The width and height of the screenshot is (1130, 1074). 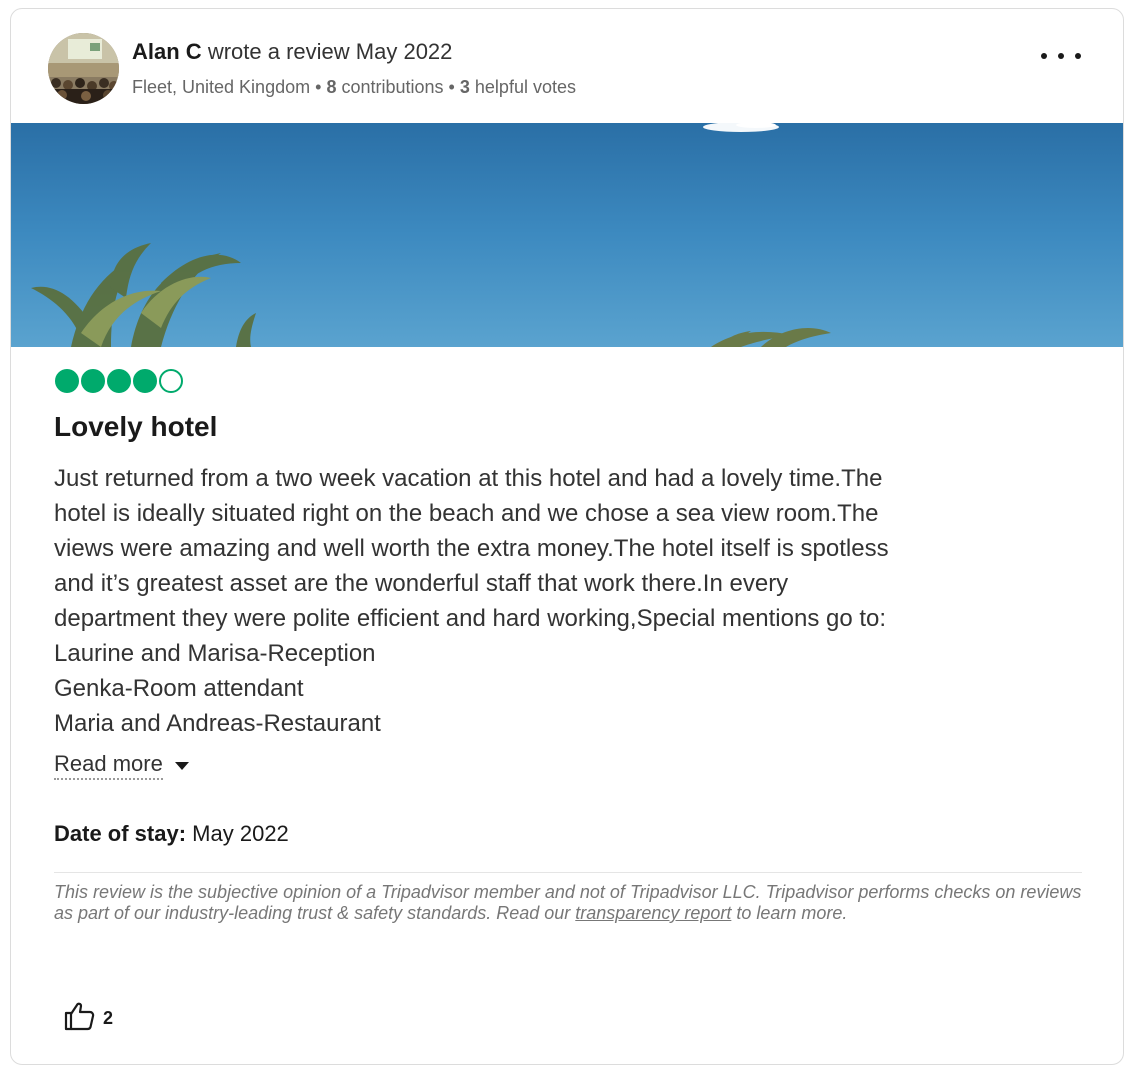 I want to click on review-action: wrote a review, so click(x=278, y=51).